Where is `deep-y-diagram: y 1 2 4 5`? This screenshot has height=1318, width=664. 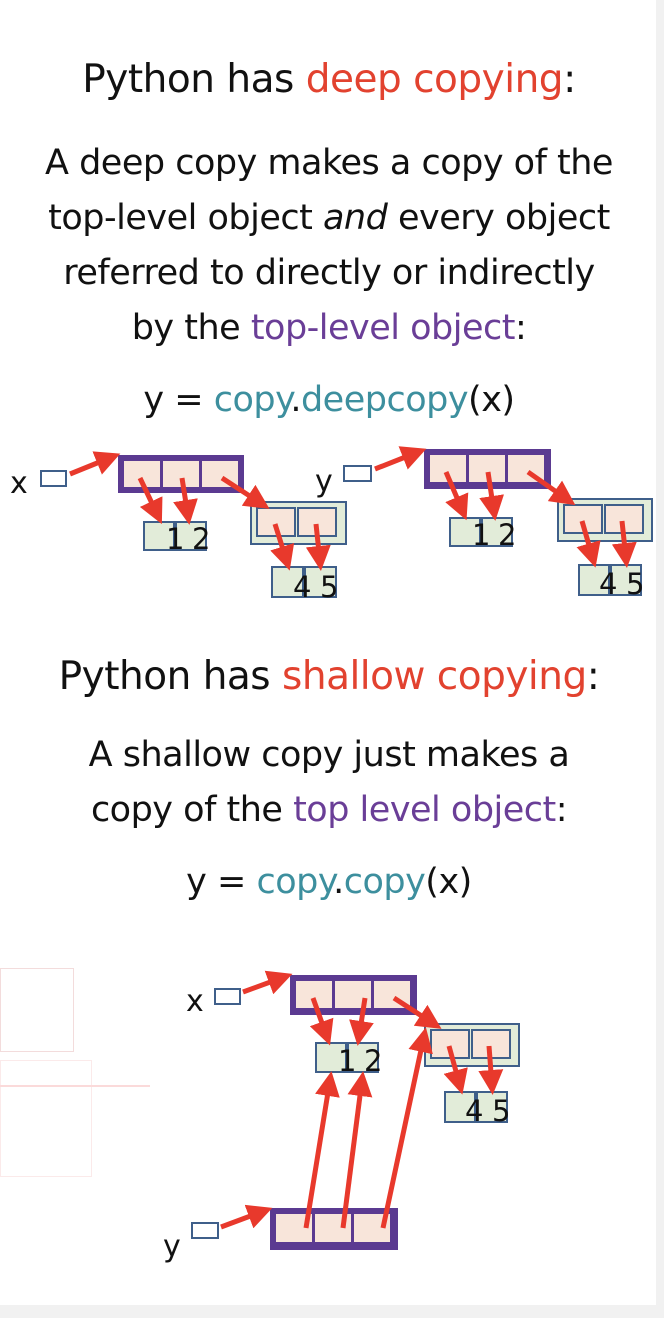
deep-y-diagram: y 1 2 4 5 is located at coordinates (484, 523).